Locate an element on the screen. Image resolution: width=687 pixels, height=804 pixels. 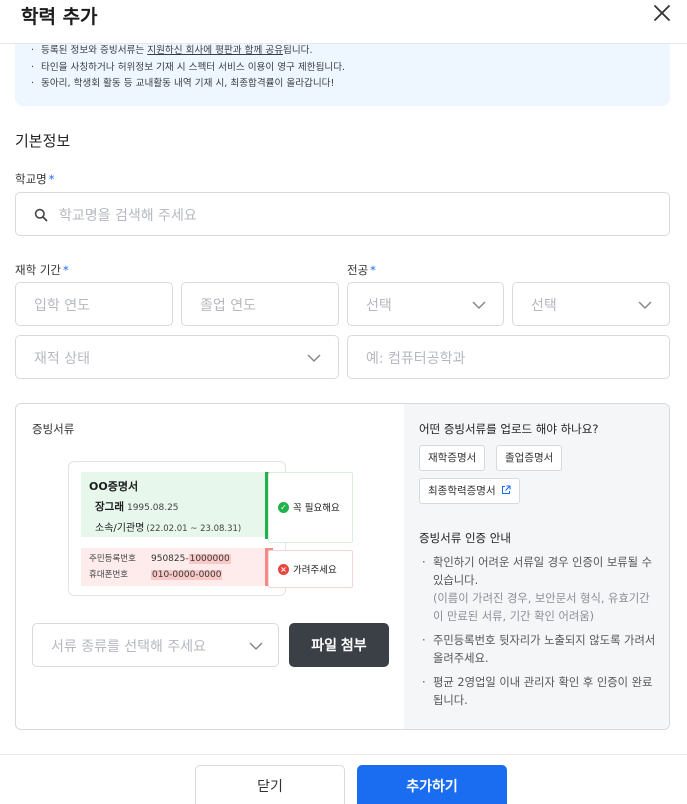
external-link-icon is located at coordinates (506, 492).